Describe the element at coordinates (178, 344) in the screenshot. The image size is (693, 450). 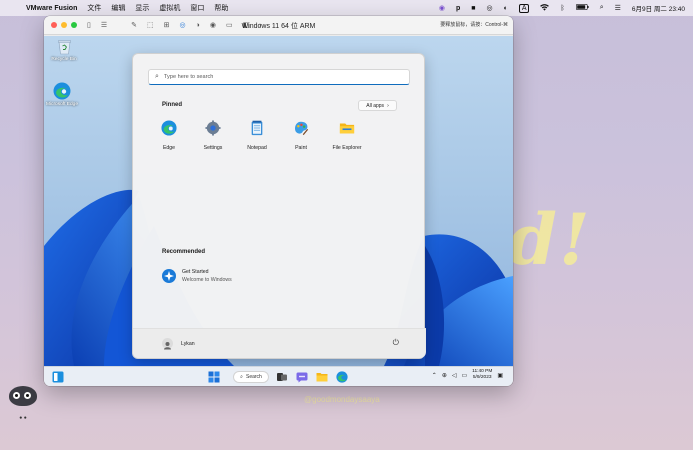
I see `user-account-button: Lykan` at that location.